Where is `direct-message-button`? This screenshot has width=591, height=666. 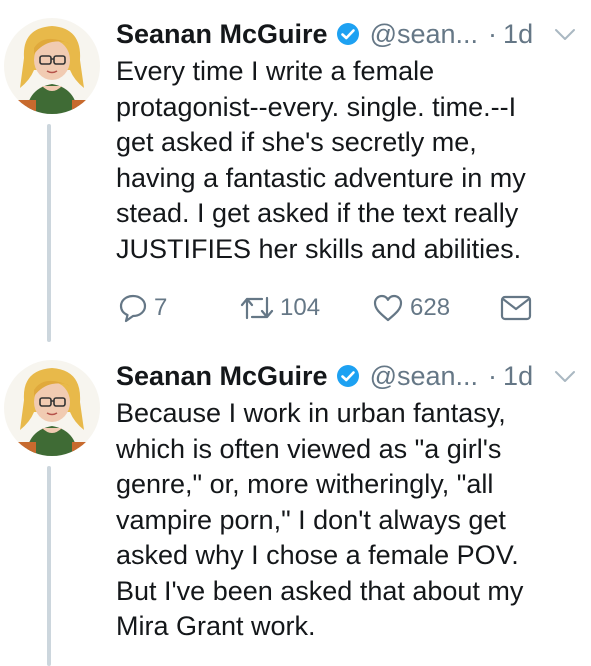
direct-message-button is located at coordinates (516, 308).